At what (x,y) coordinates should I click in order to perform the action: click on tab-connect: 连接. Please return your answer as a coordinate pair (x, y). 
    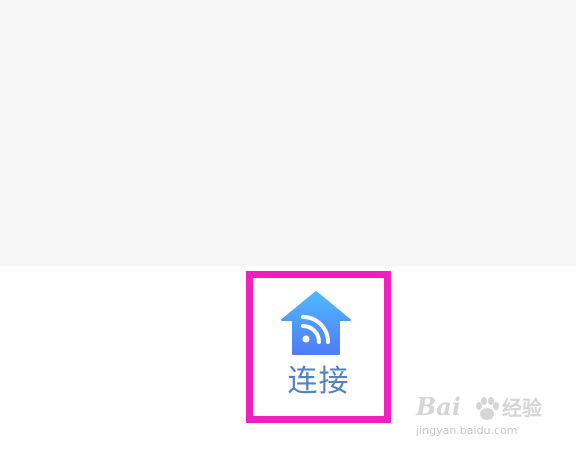
    Looking at the image, I should click on (318, 347).